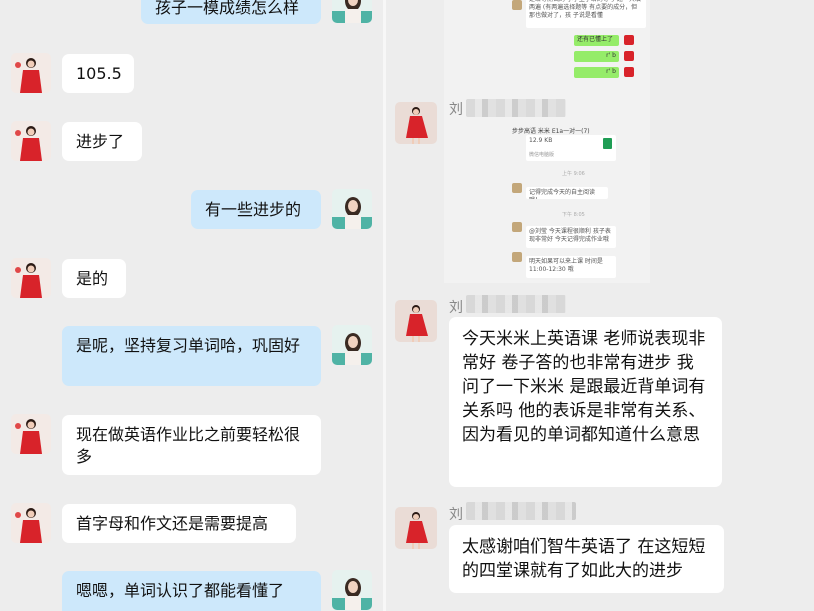 The width and height of the screenshot is (814, 611). What do you see at coordinates (102, 141) in the screenshot?
I see `message-bubble-incoming: 进步了` at bounding box center [102, 141].